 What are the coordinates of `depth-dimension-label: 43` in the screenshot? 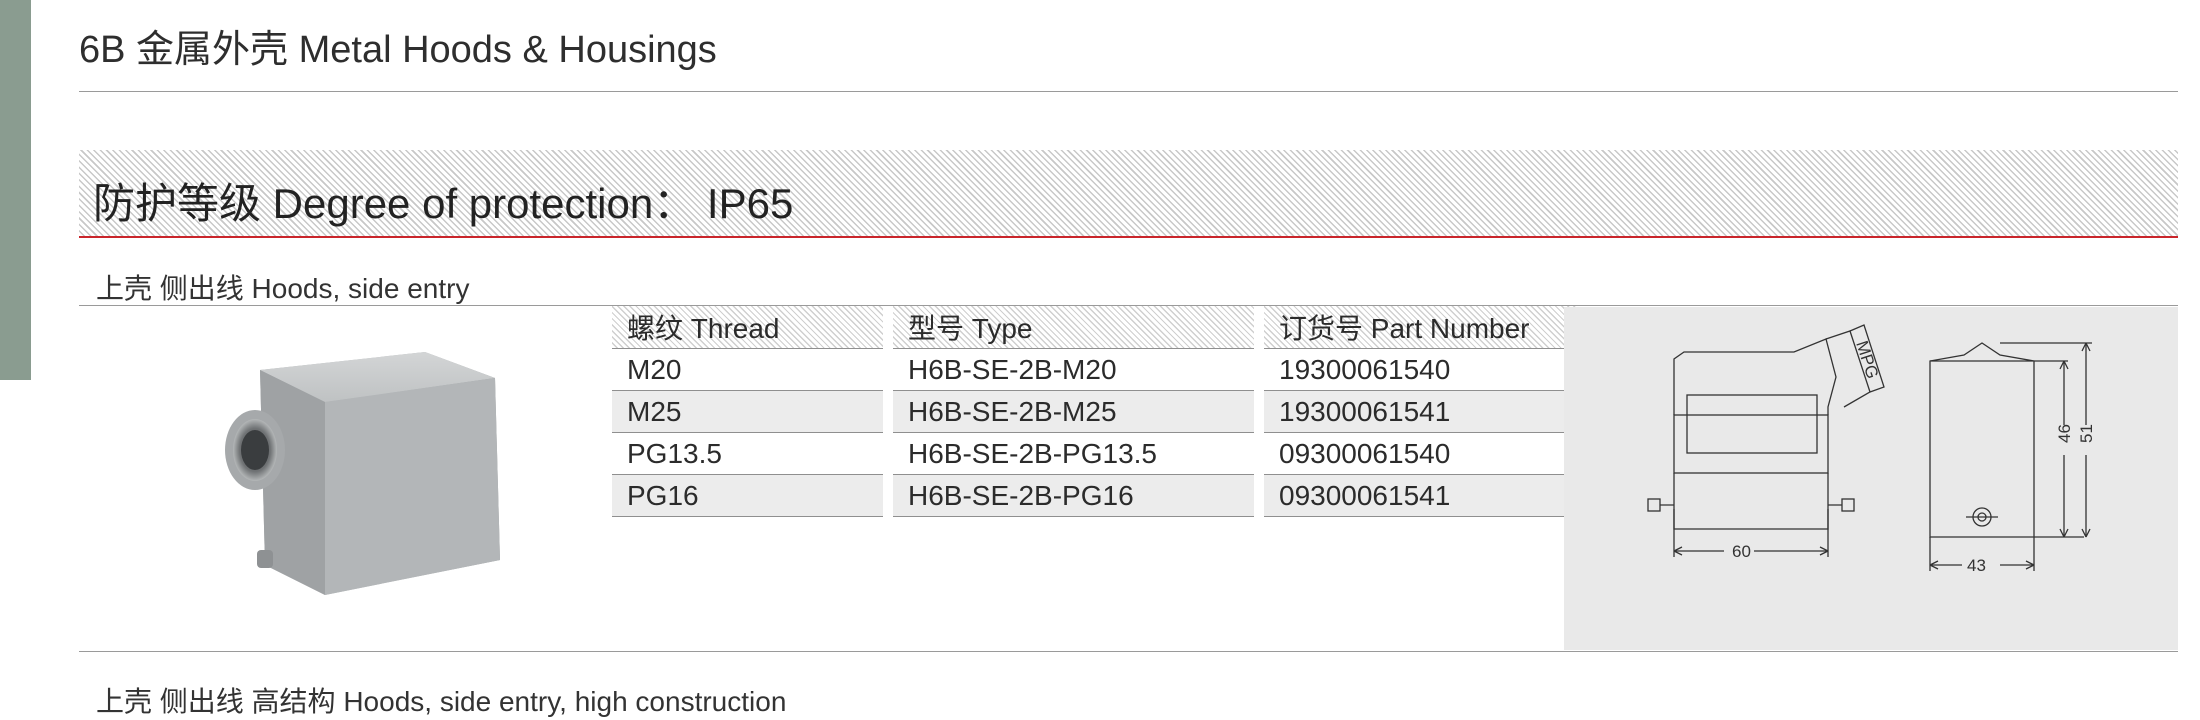 It's located at (1976, 565).